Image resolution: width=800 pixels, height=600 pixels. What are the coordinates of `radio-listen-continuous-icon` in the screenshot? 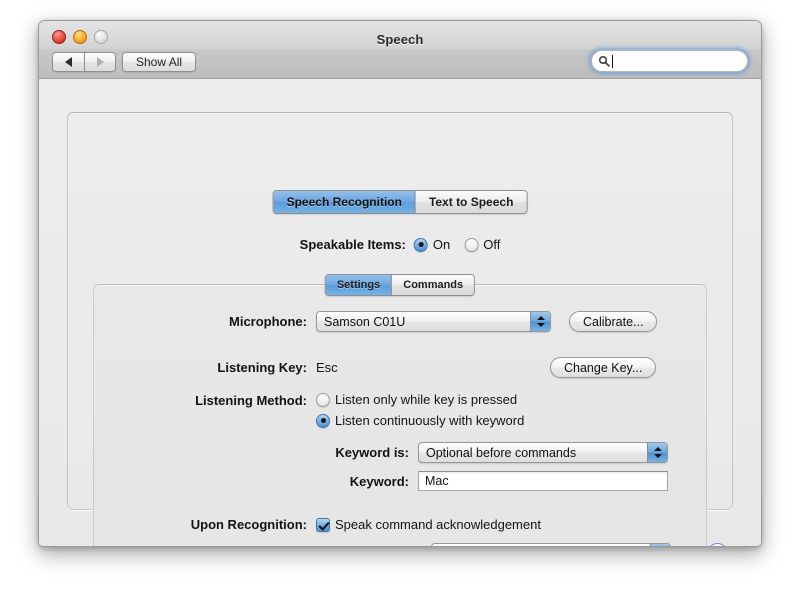 It's located at (323, 420).